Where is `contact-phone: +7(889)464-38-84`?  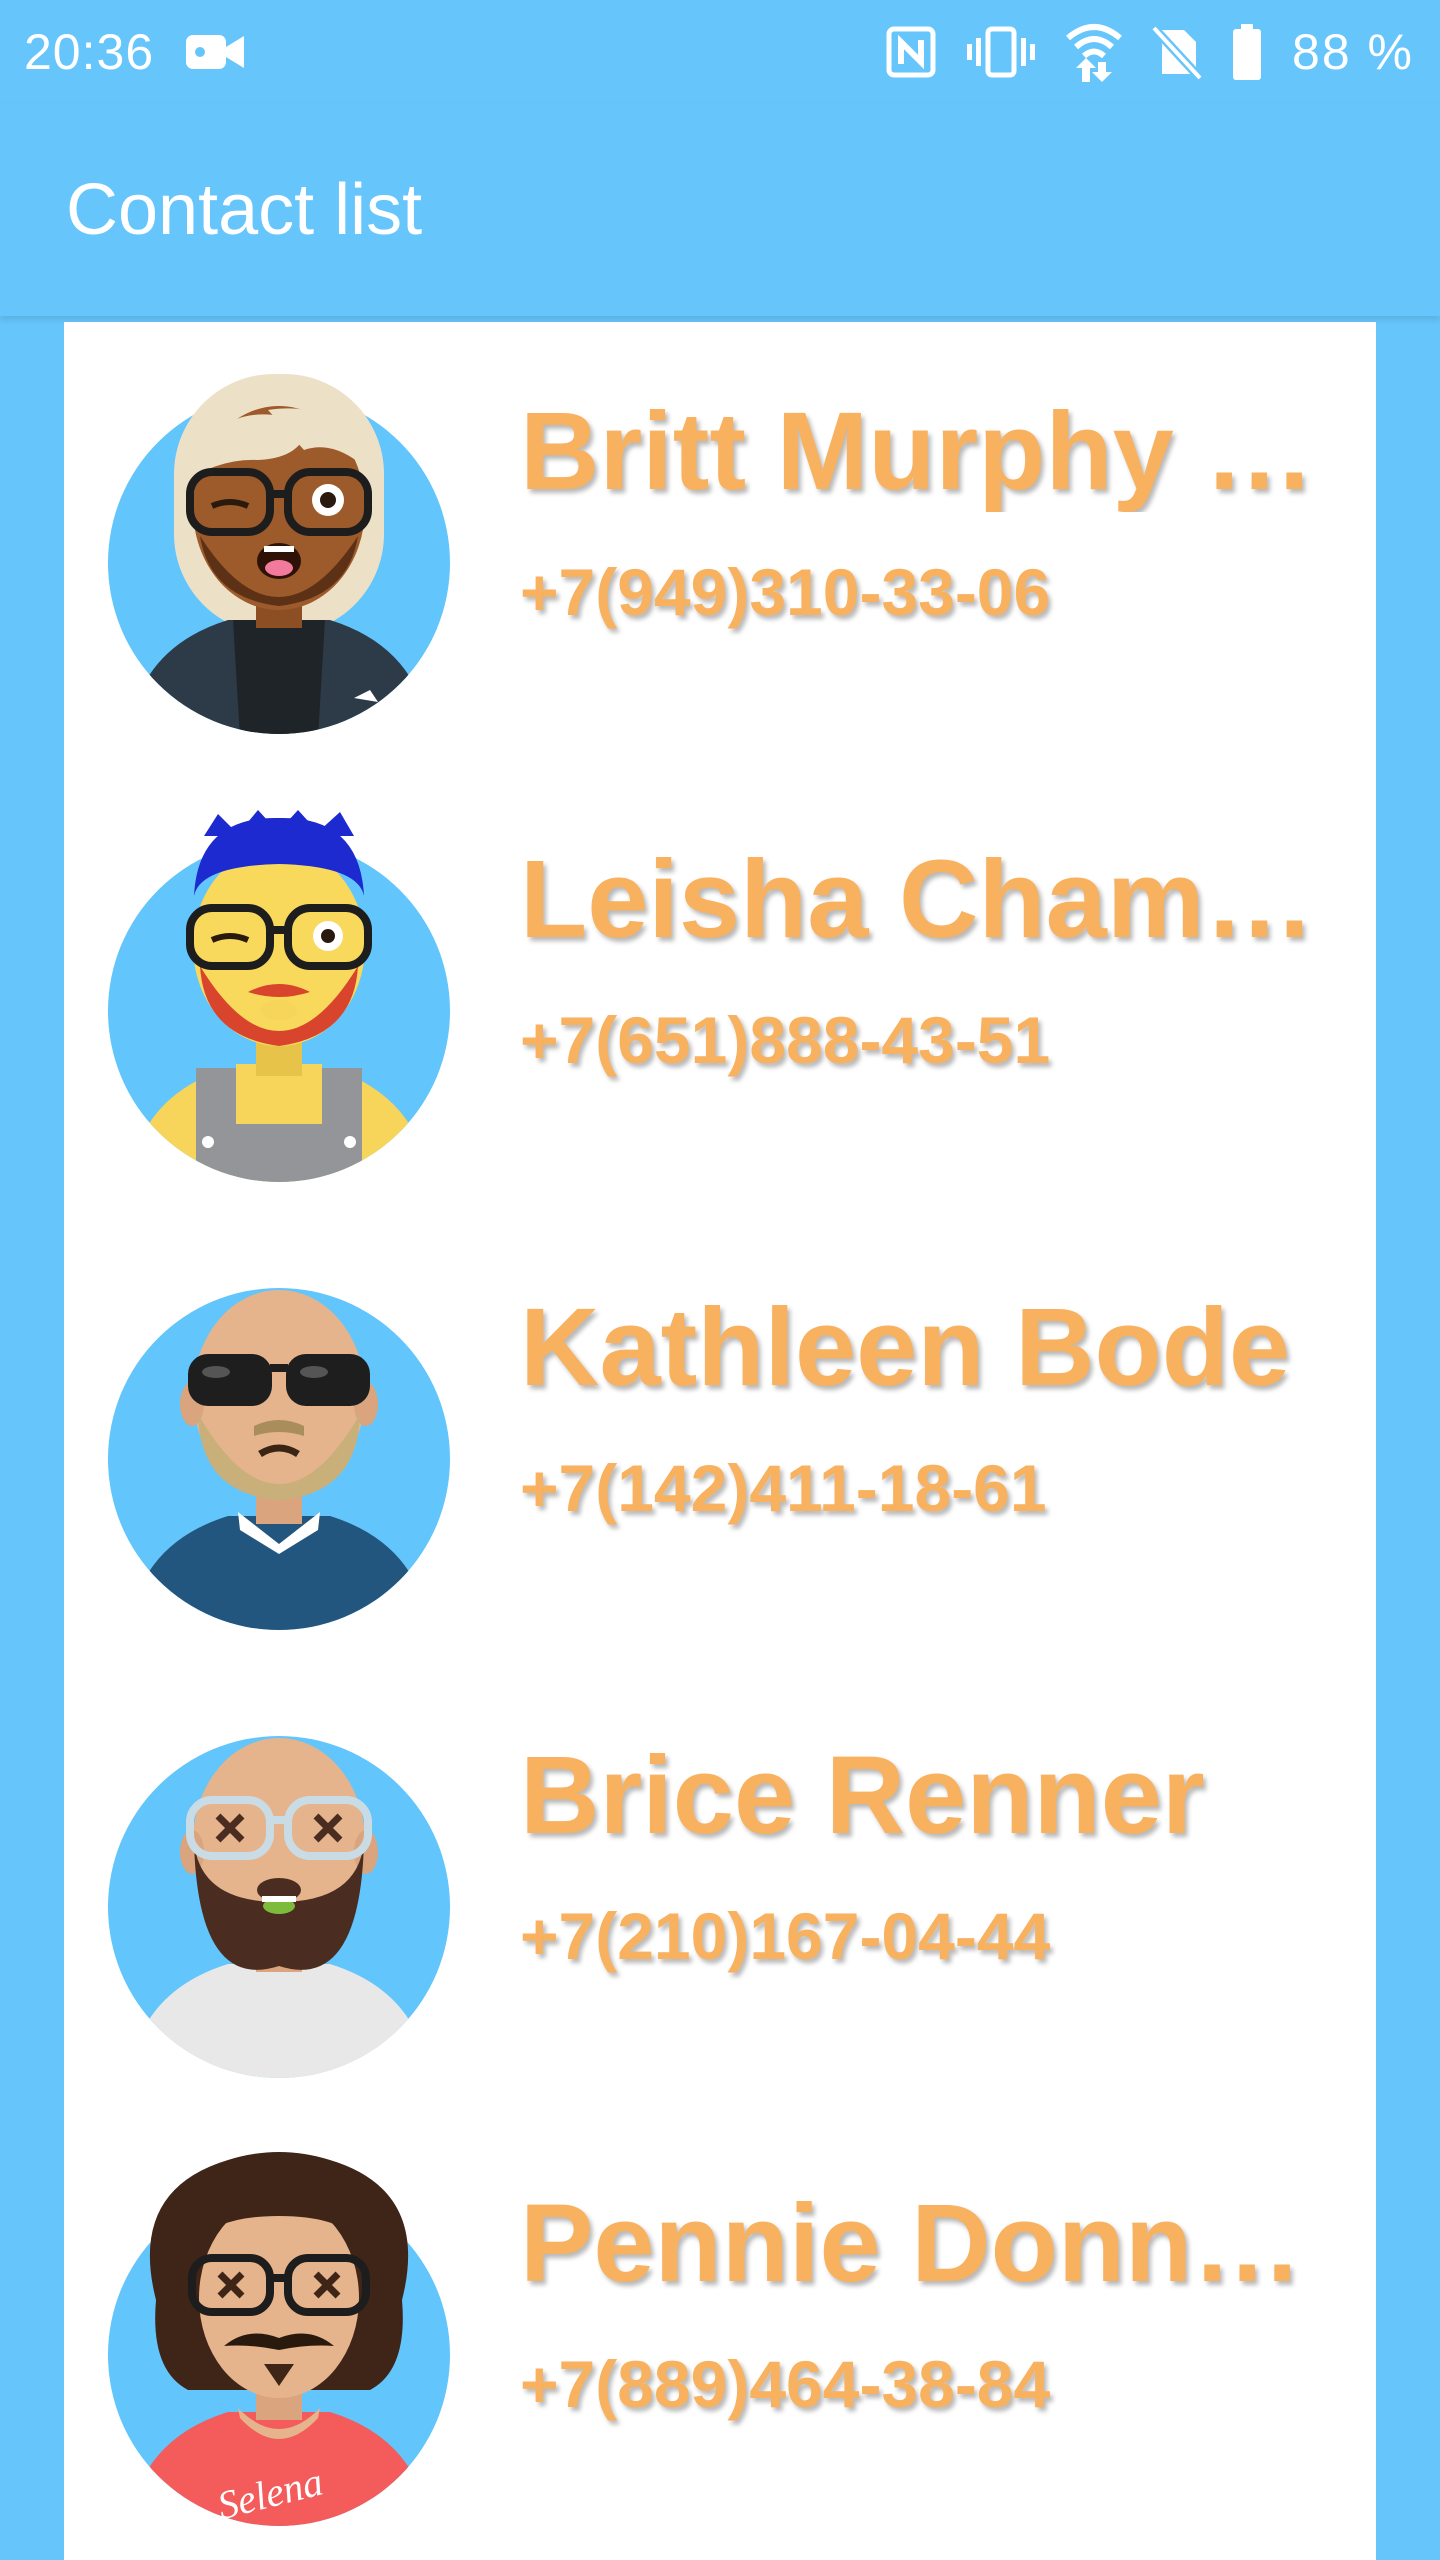 contact-phone: +7(889)464-38-84 is located at coordinates (785, 2384).